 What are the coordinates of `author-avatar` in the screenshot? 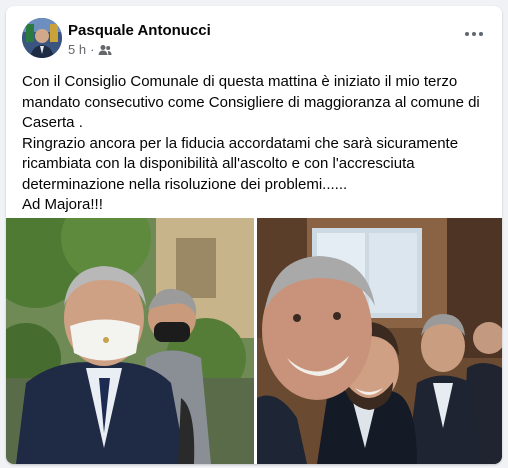 It's located at (42, 38).